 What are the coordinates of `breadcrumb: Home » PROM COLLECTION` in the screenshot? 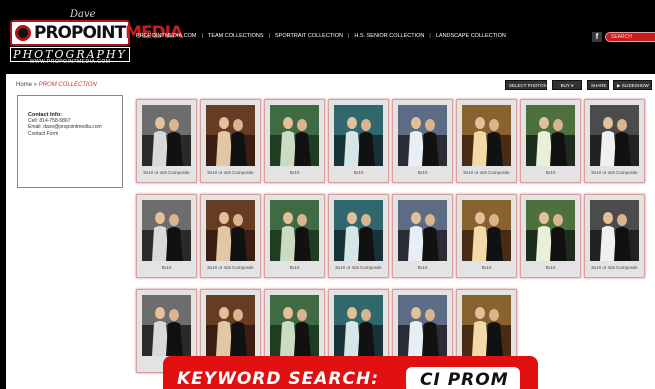 It's located at (56, 85).